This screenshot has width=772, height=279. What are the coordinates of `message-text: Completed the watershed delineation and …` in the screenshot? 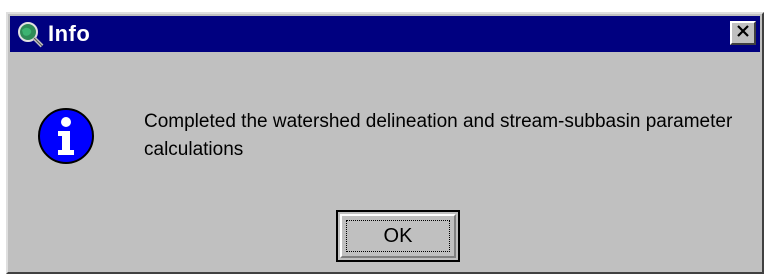 It's located at (438, 135).